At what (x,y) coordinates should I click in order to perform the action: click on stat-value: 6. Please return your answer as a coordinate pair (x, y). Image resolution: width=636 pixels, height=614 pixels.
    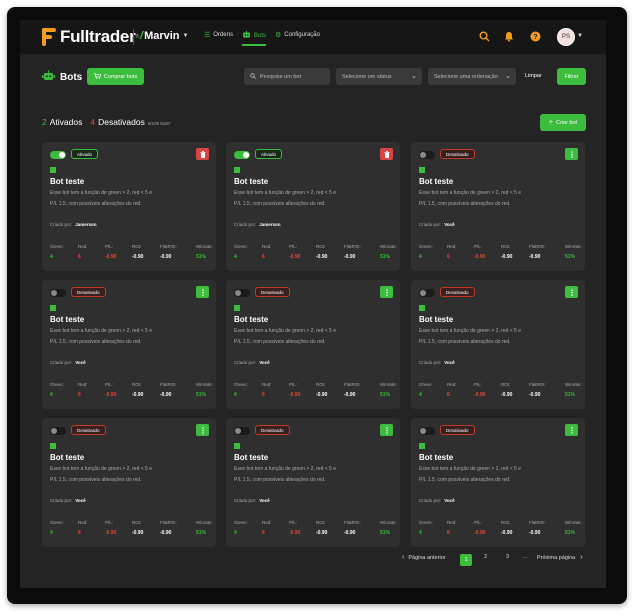
    Looking at the image, I should click on (263, 395).